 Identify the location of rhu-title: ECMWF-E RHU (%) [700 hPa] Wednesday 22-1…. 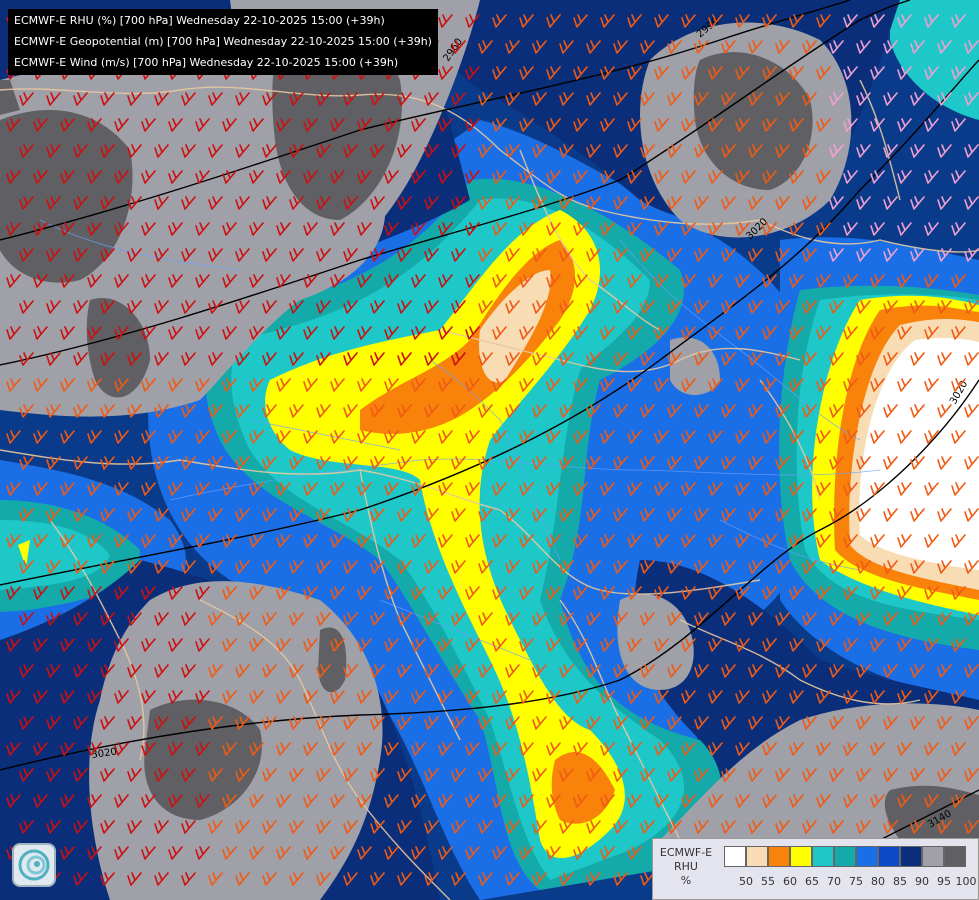
(199, 20).